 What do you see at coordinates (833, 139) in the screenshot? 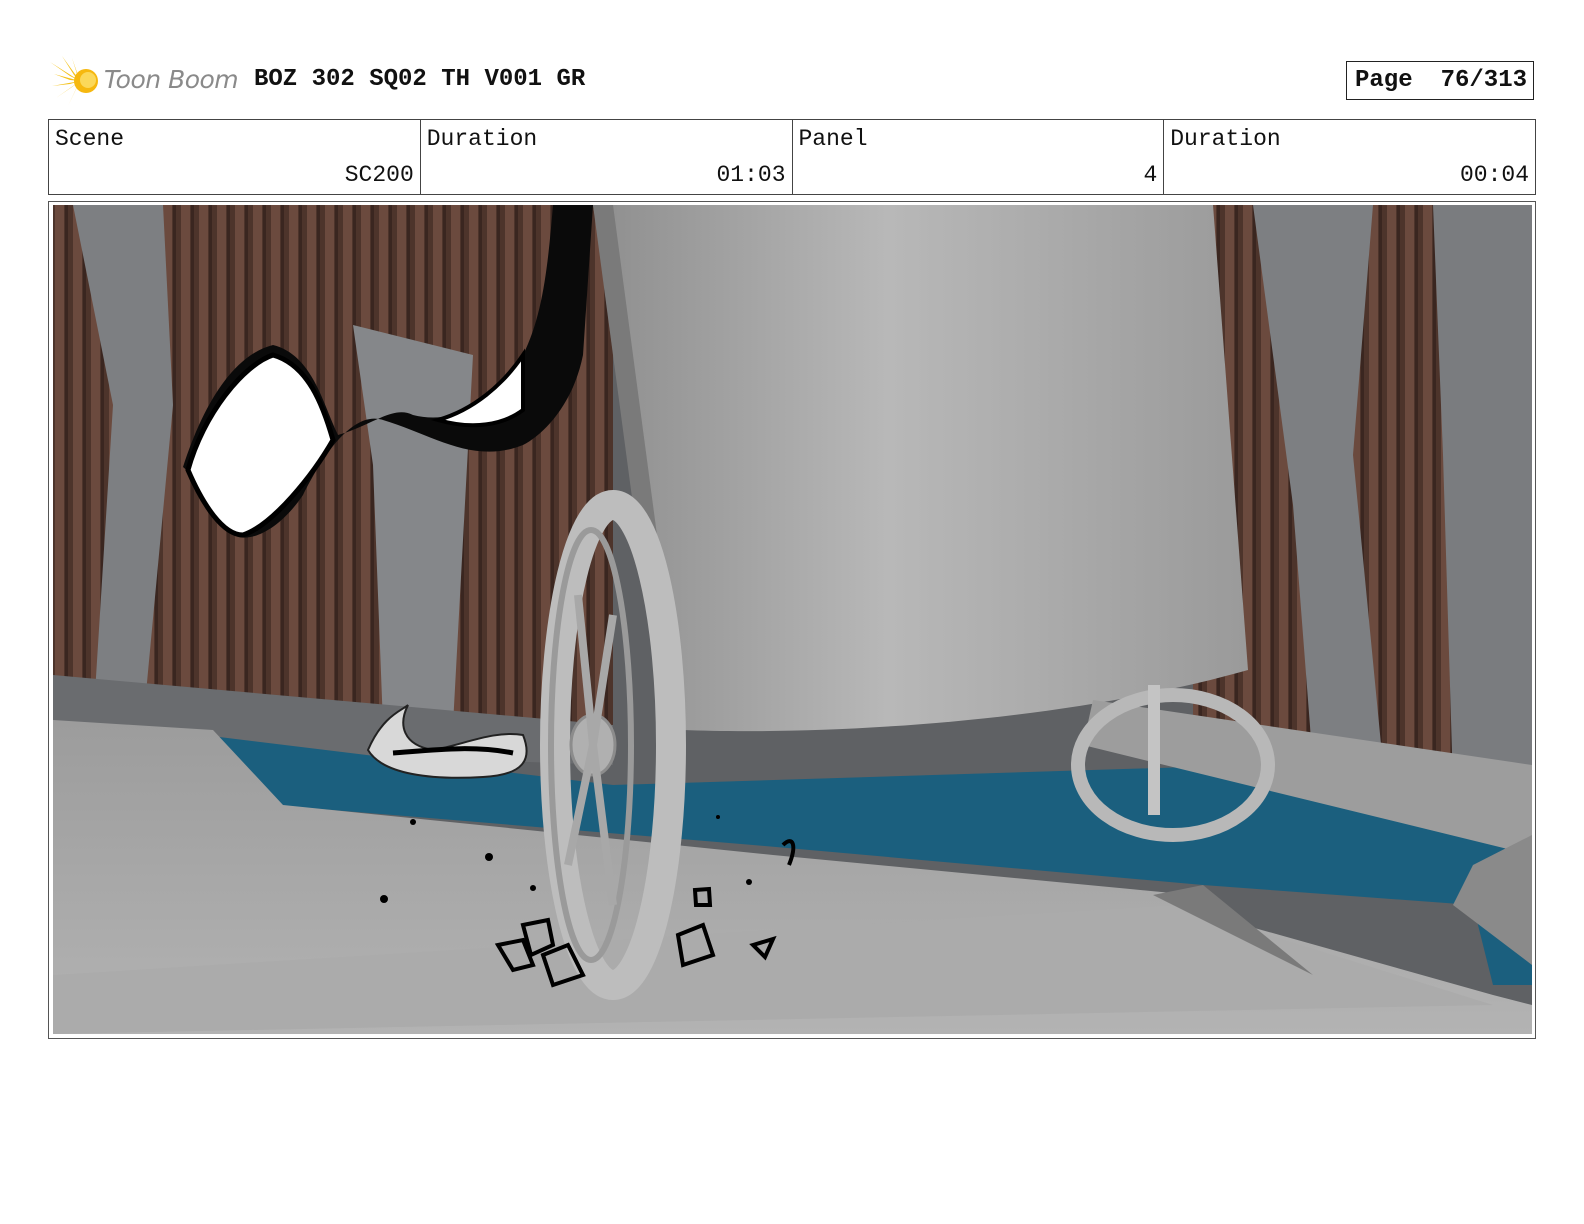
I see `panel-label: Panel` at bounding box center [833, 139].